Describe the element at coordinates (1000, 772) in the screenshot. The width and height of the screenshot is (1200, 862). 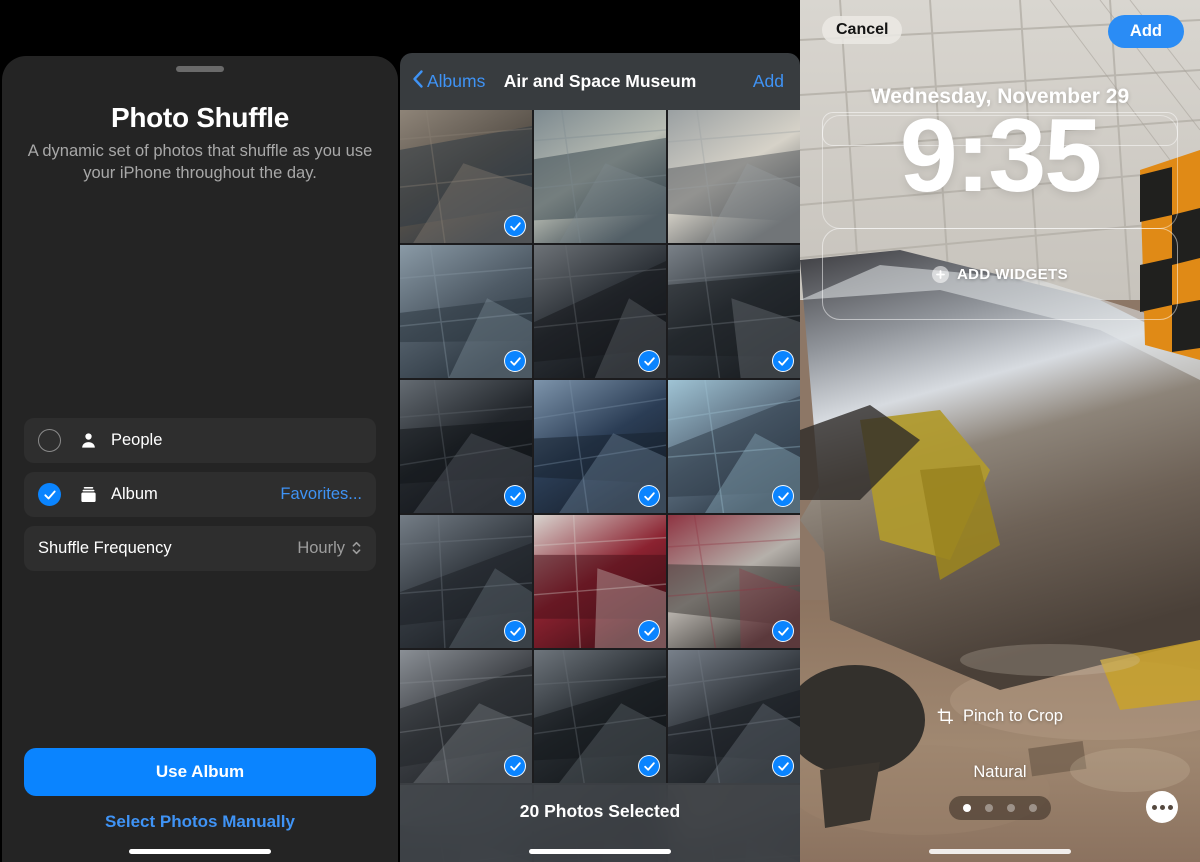
I see `wallpaper-style-name: Natural` at that location.